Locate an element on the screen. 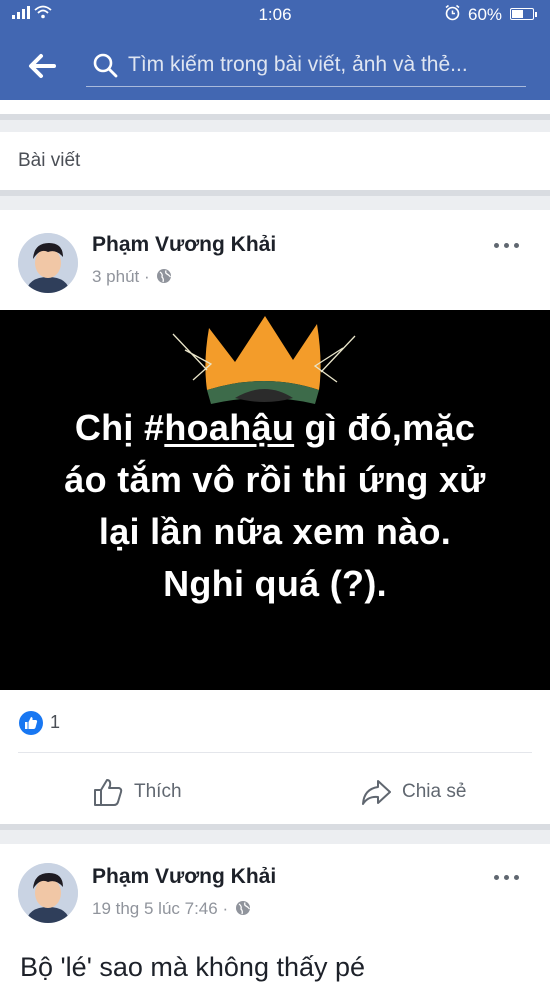 The height and width of the screenshot is (983, 550). search-bar is located at coordinates (306, 65).